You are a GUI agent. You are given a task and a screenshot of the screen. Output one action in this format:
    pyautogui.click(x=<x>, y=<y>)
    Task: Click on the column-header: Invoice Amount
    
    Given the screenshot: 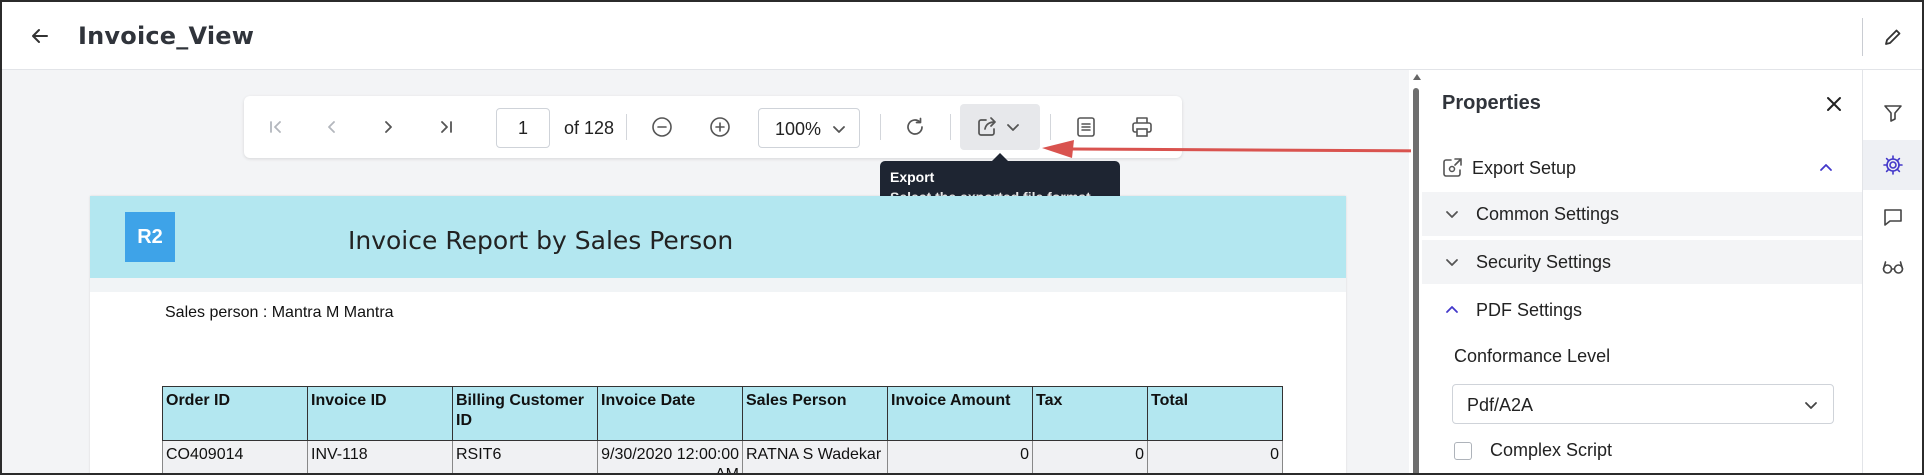 What is the action you would take?
    pyautogui.click(x=960, y=413)
    